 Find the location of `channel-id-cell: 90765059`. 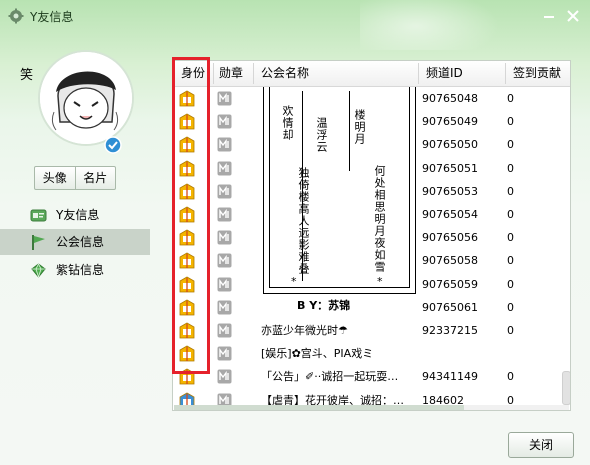

channel-id-cell: 90765059 is located at coordinates (450, 284).